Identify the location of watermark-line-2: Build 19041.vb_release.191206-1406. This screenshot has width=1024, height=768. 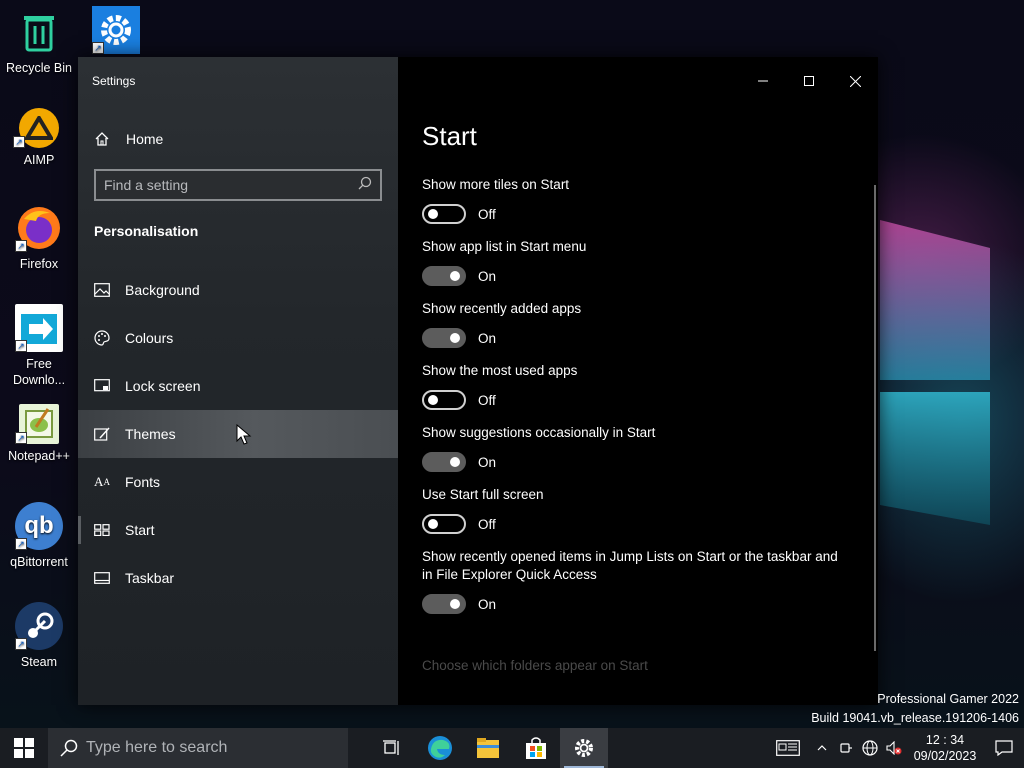
(915, 718).